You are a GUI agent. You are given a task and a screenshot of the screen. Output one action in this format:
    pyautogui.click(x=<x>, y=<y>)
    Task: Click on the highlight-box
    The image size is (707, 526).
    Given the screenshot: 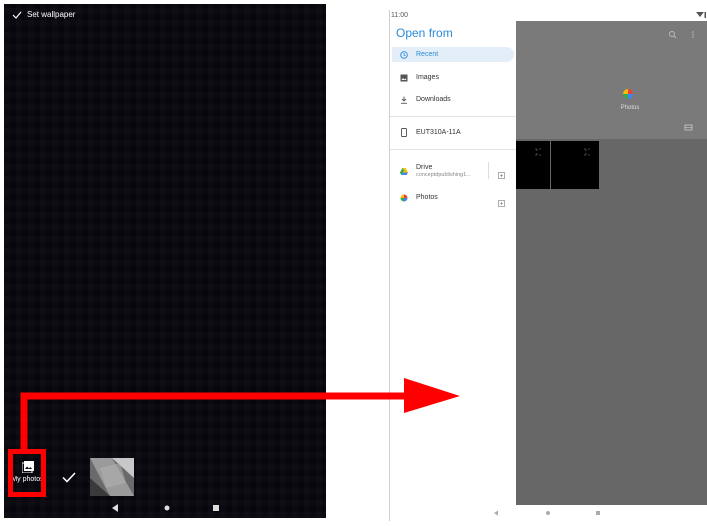 What is the action you would take?
    pyautogui.click(x=27, y=473)
    